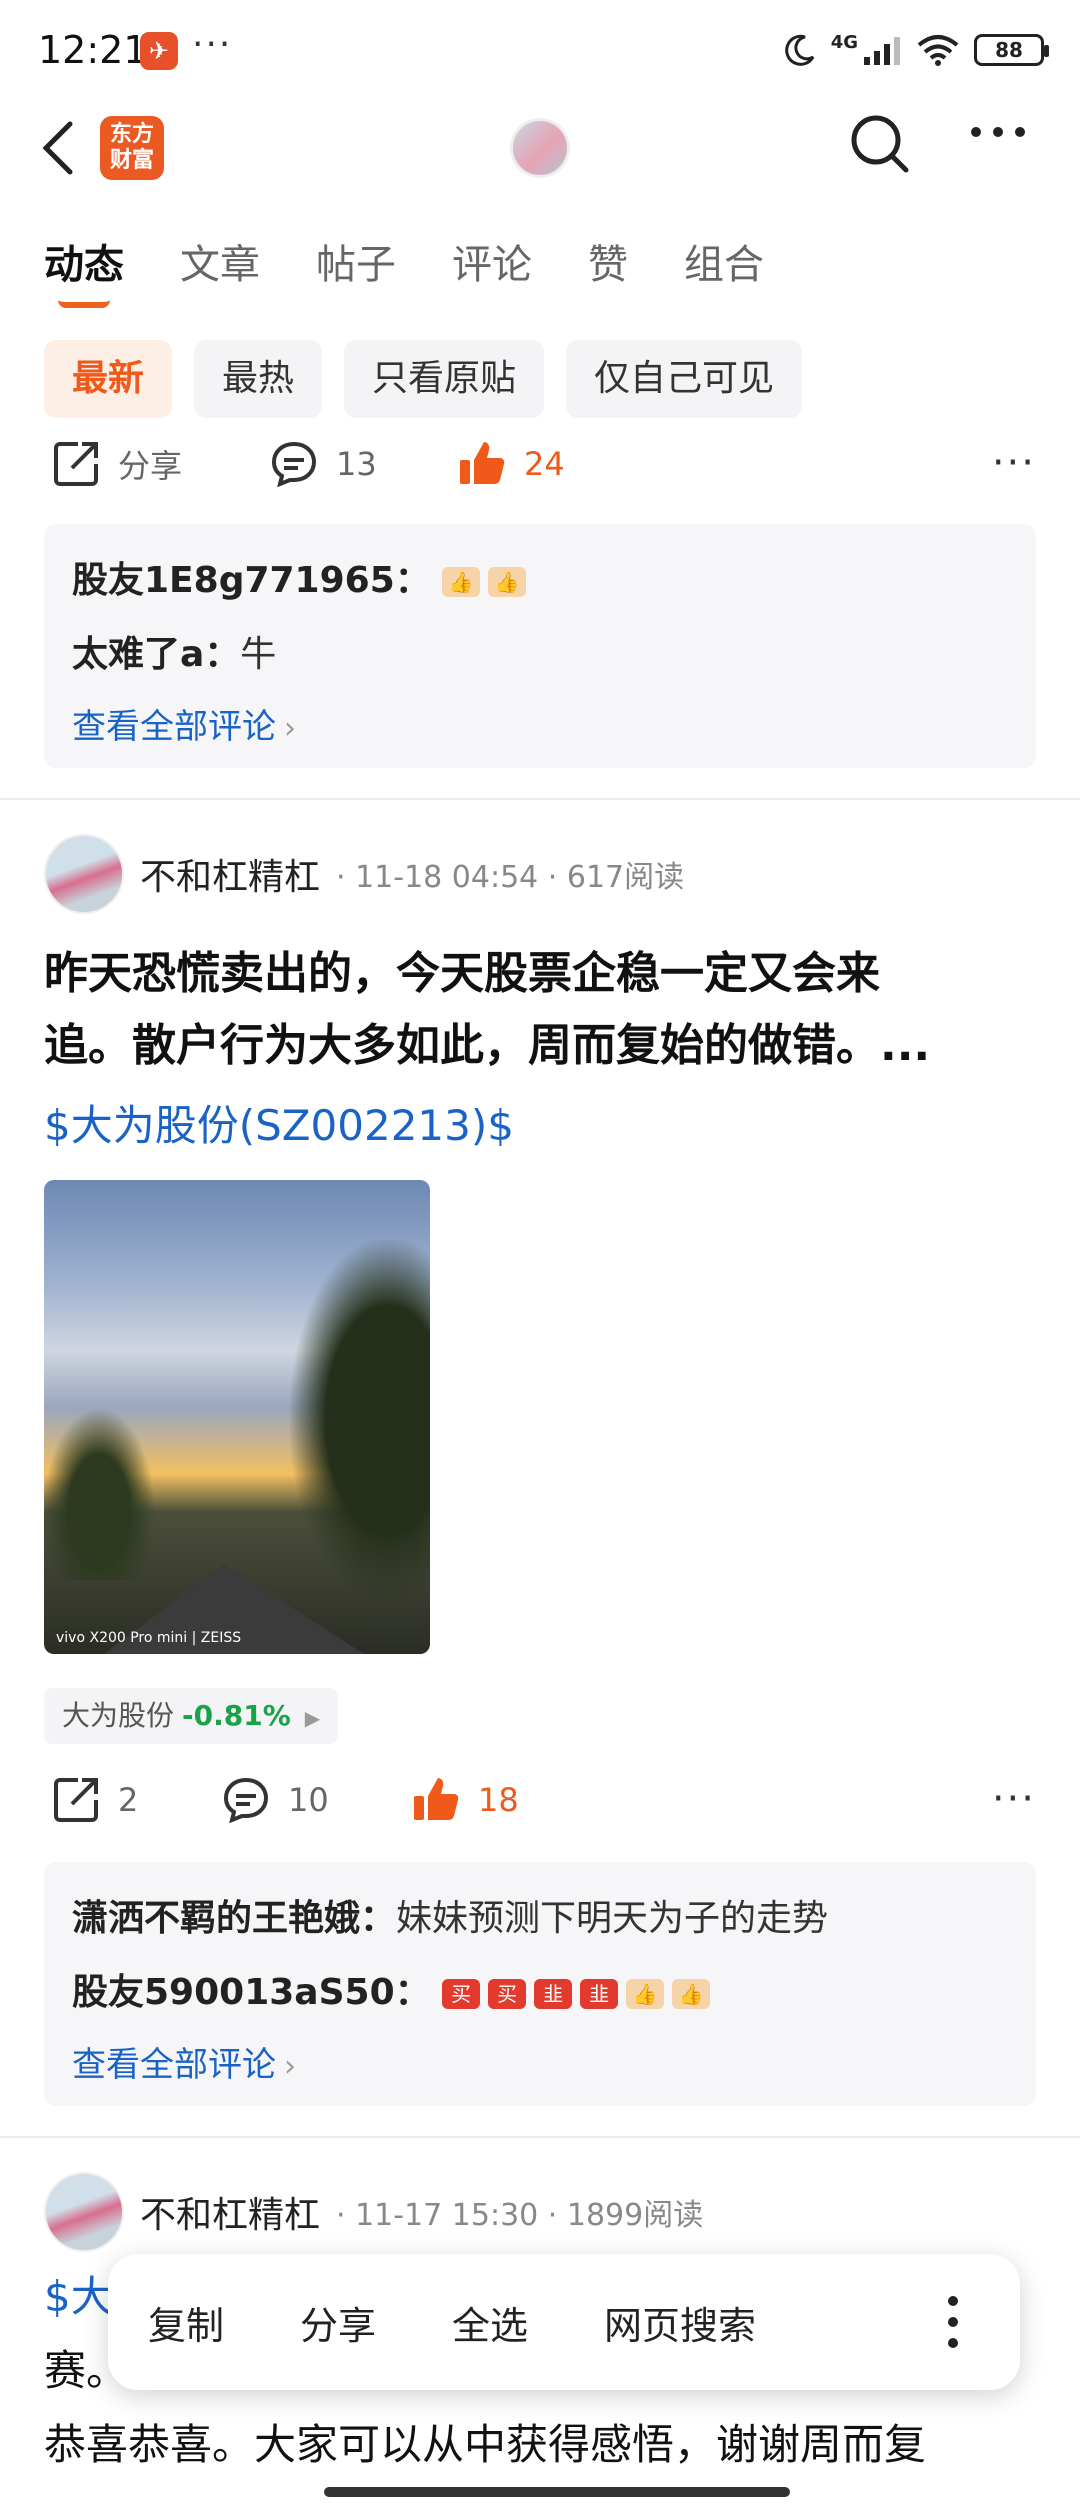 The height and width of the screenshot is (2520, 1080). What do you see at coordinates (94, 1800) in the screenshot?
I see `share-button: 2` at bounding box center [94, 1800].